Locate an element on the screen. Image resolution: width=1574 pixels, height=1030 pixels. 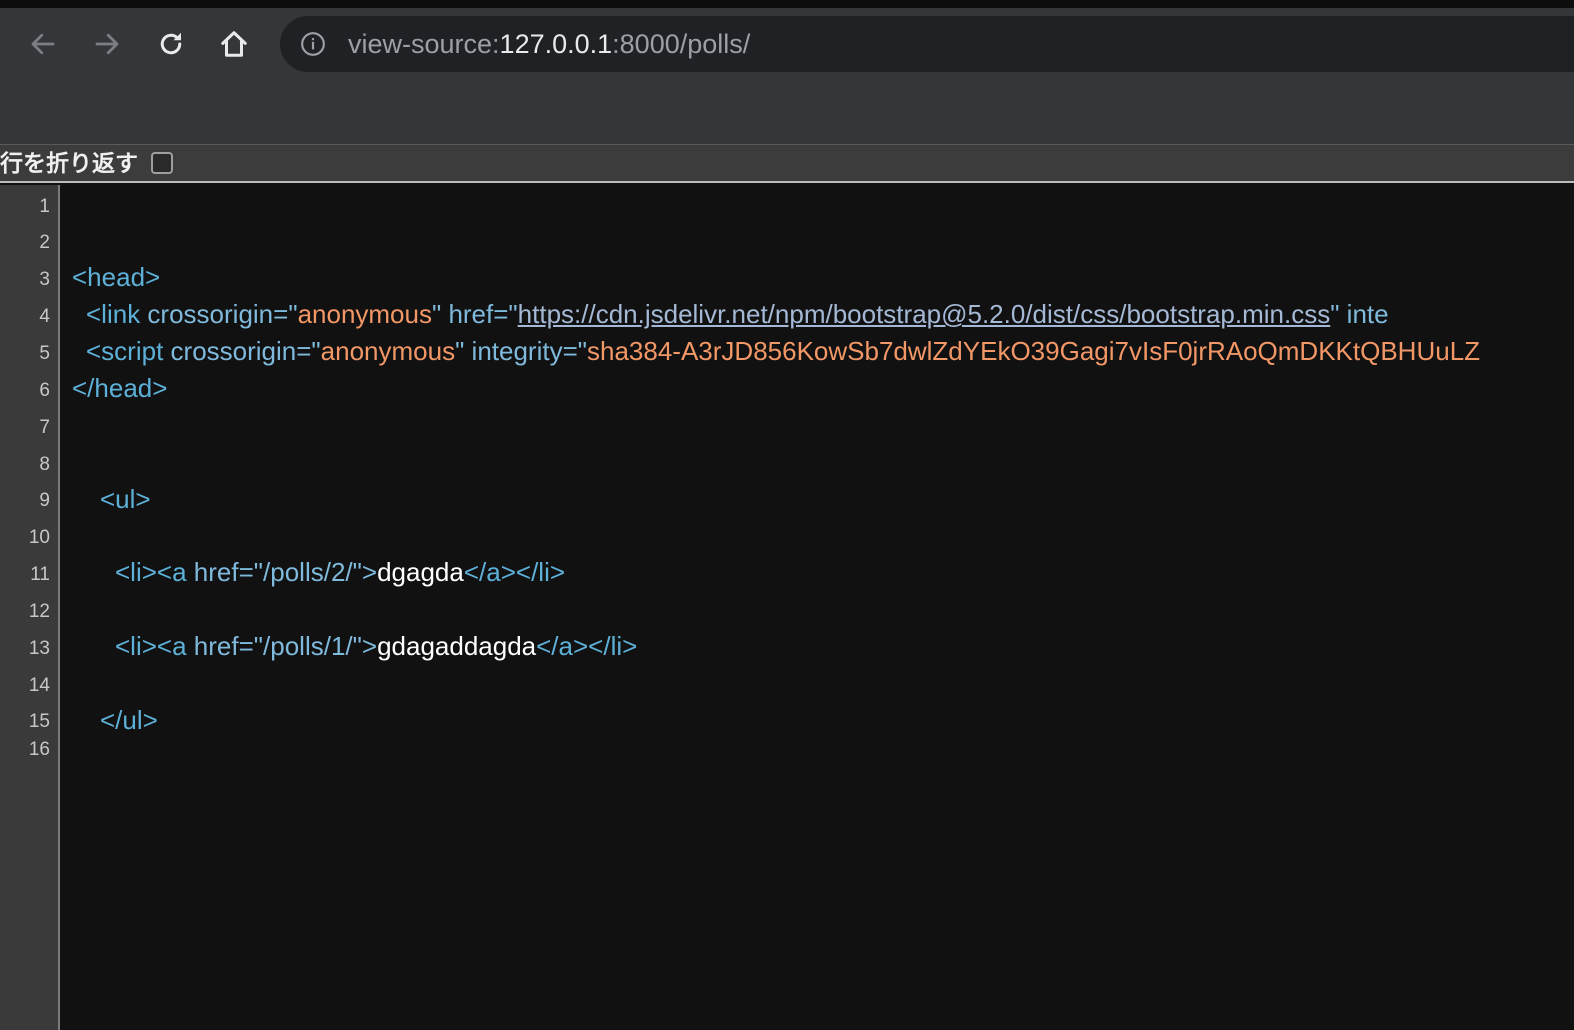
browser-toolbar: view-source:127.0.0.1:8000/polls/ is located at coordinates (787, 44).